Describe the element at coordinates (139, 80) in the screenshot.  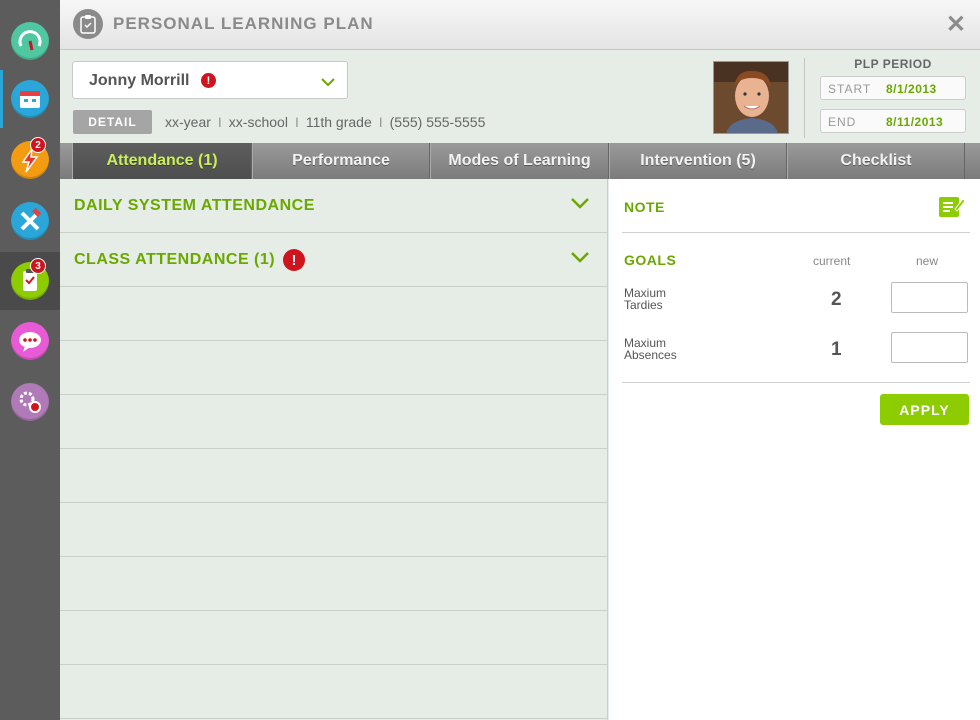
I see `student-name: Jonny Morrill` at that location.